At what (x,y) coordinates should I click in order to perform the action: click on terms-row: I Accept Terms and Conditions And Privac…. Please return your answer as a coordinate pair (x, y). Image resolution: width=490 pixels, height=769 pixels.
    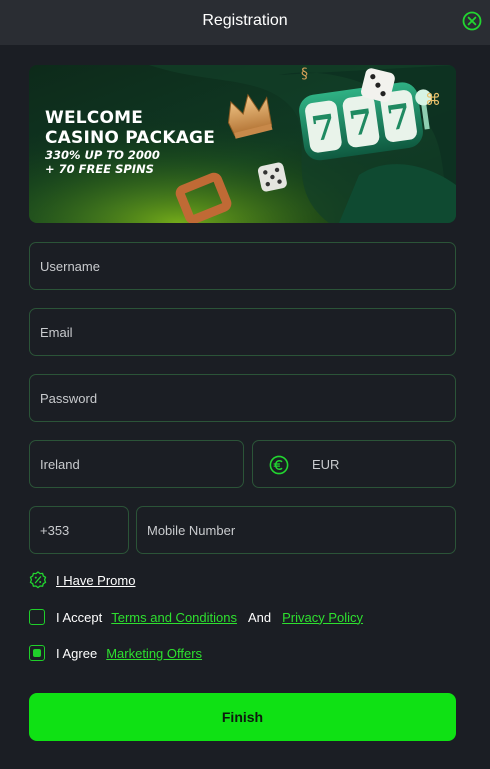
    Looking at the image, I should click on (196, 617).